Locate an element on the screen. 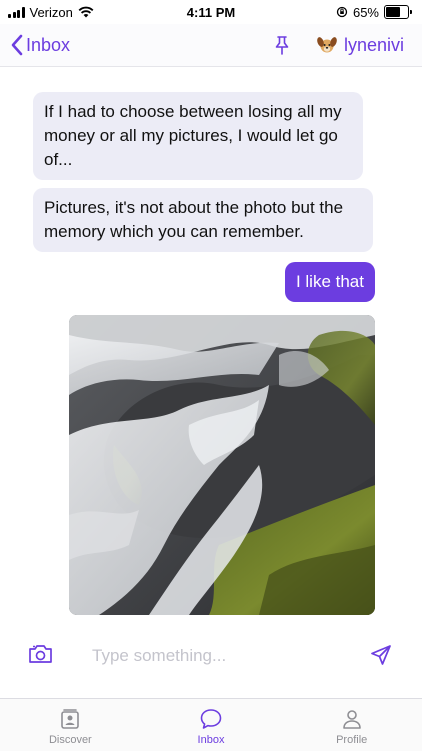 The height and width of the screenshot is (751, 422). orientation-lock-icon is located at coordinates (342, 12).